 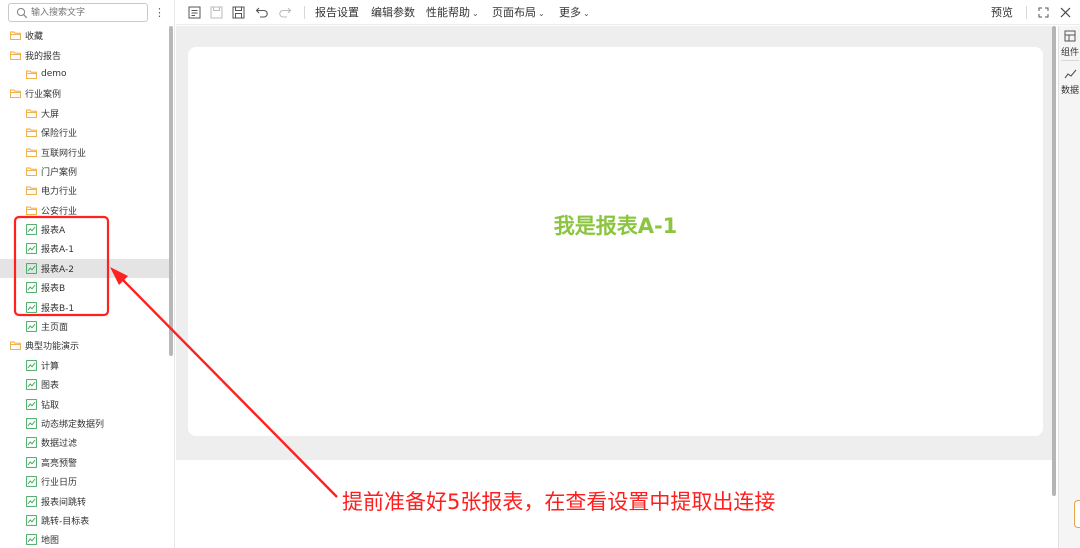 What do you see at coordinates (85, 462) in the screenshot?
I see `tree-item: 高亮预警` at bounding box center [85, 462].